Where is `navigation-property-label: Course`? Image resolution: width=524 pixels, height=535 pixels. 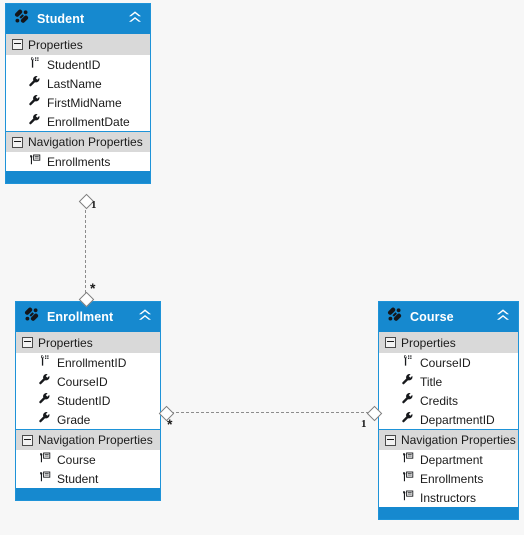
navigation-property-label: Course is located at coordinates (76, 459).